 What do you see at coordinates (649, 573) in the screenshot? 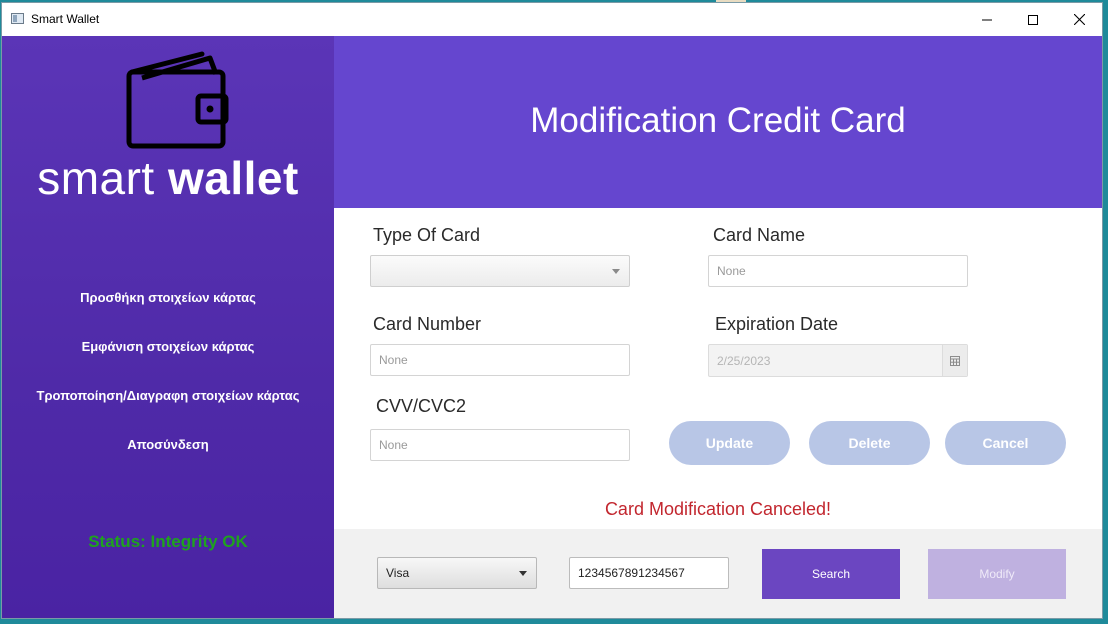
I see `card-number-search-input: 1234567891234567` at bounding box center [649, 573].